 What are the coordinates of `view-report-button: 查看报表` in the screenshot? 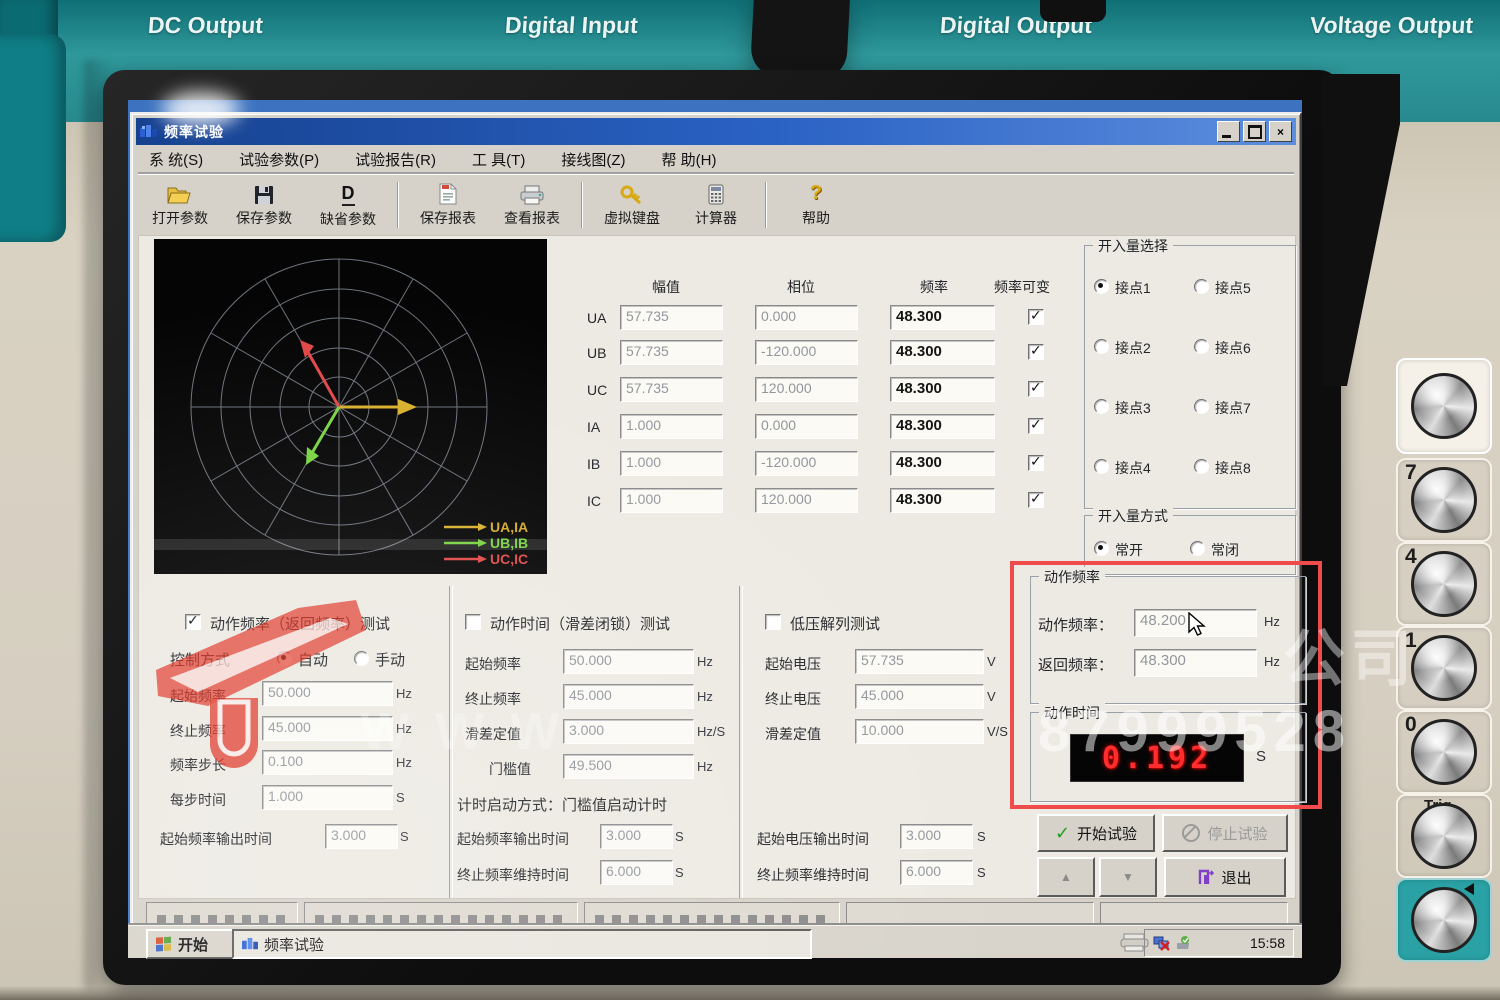 It's located at (532, 205).